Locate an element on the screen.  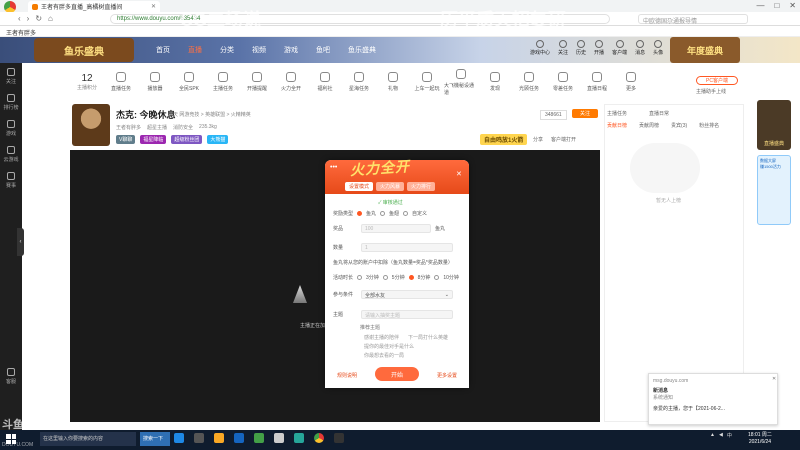
suggestion-item: 提你的最佳对手是什么 is located at coordinates (389, 346).